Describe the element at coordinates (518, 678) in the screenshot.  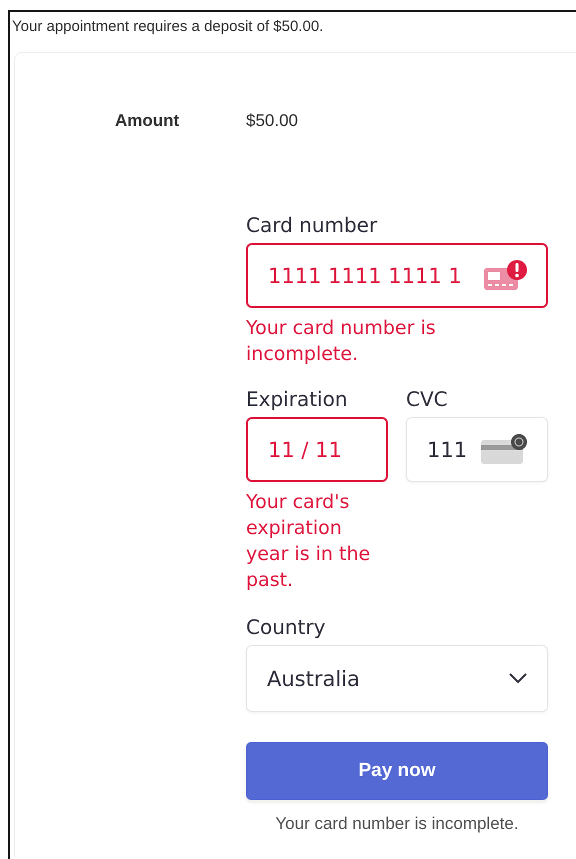
I see `chevron-down-icon` at that location.